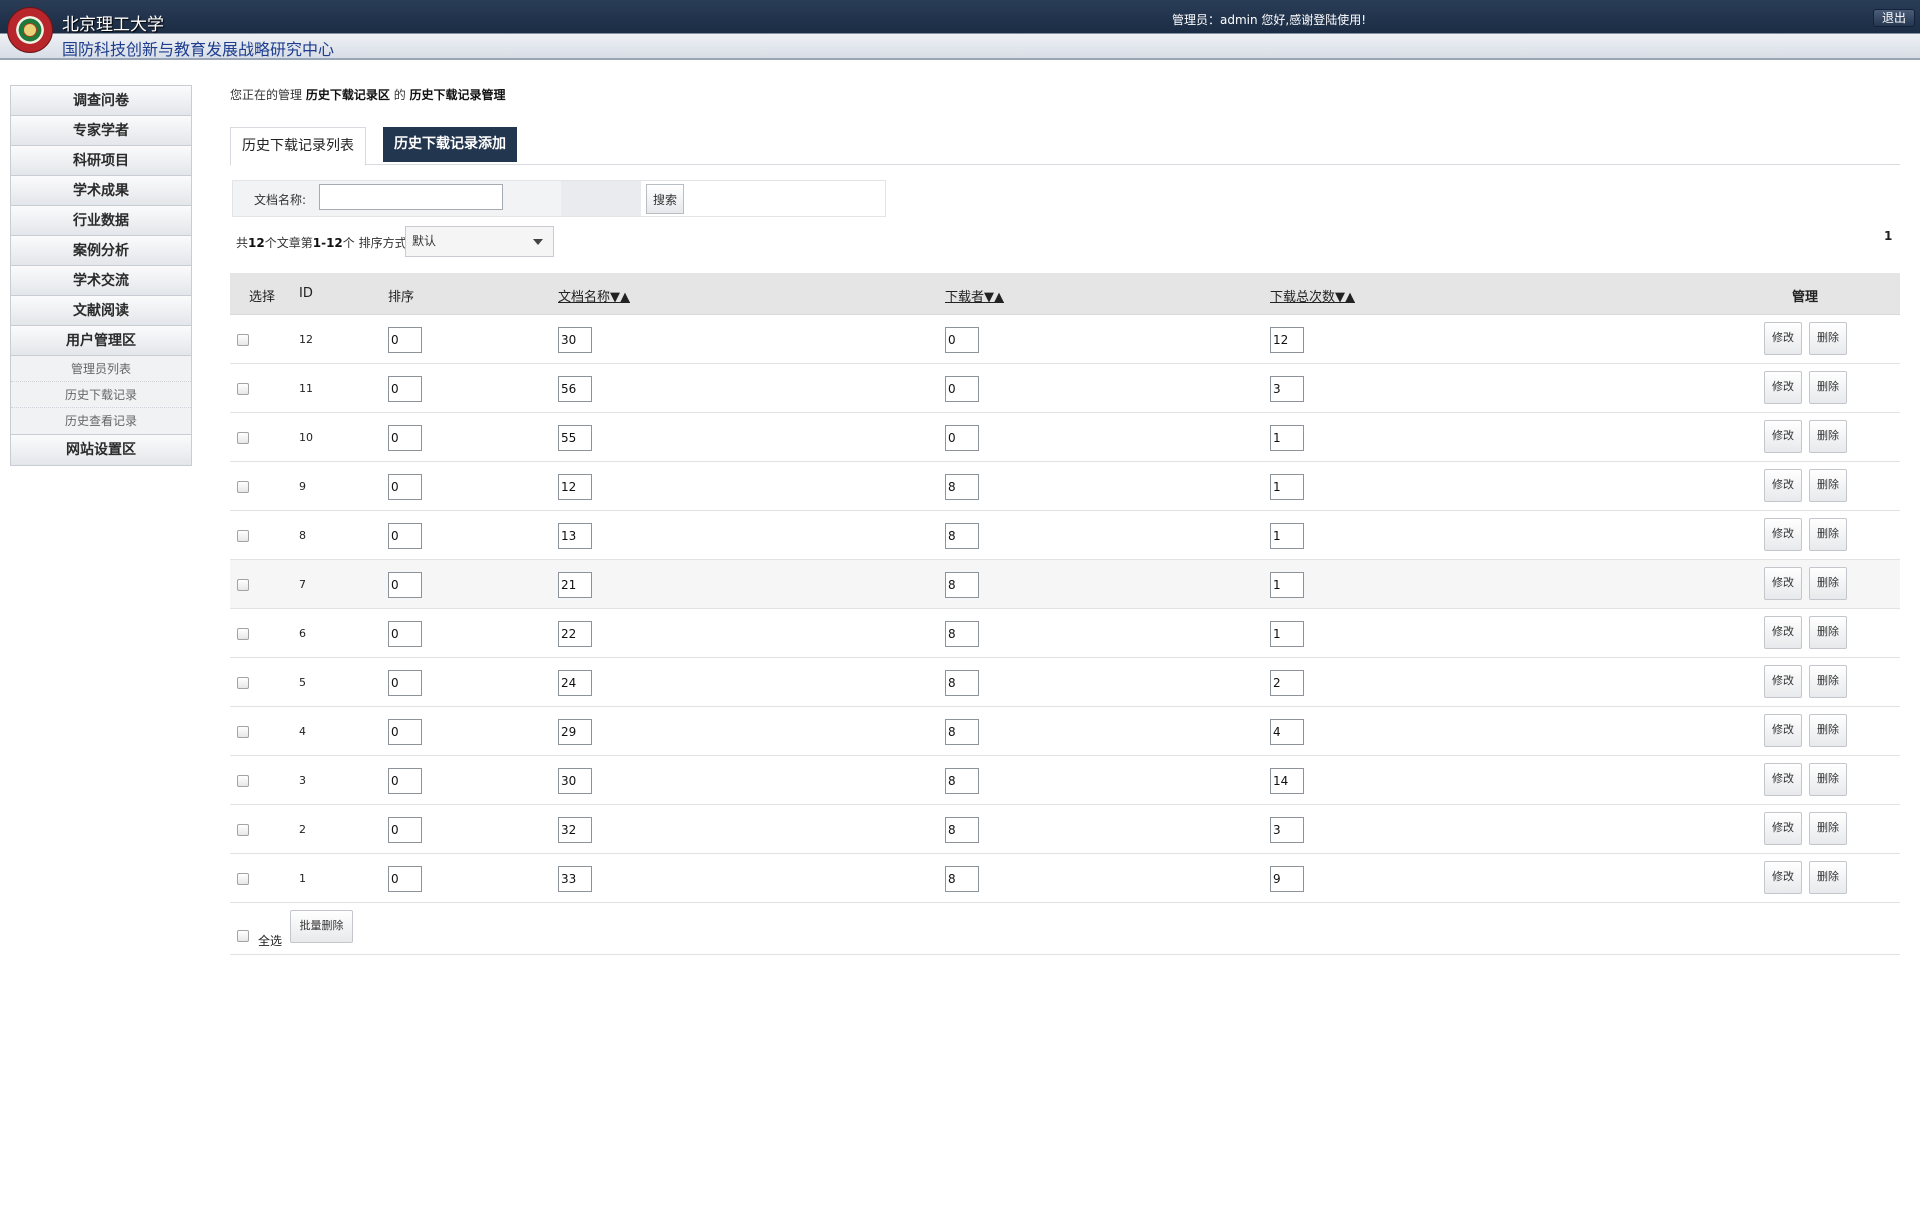 The width and height of the screenshot is (1920, 1212). I want to click on doc-name-input: 55, so click(575, 438).